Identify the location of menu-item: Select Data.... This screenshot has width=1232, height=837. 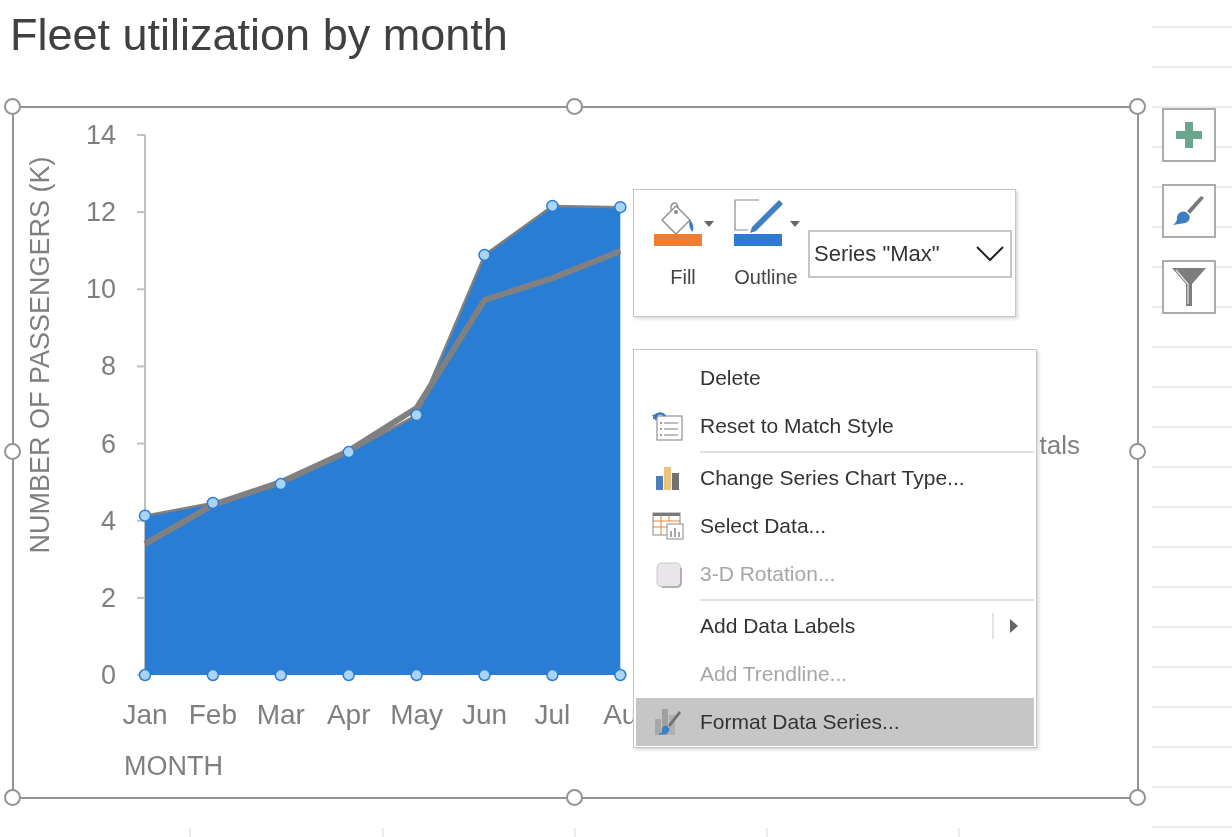
(835, 526).